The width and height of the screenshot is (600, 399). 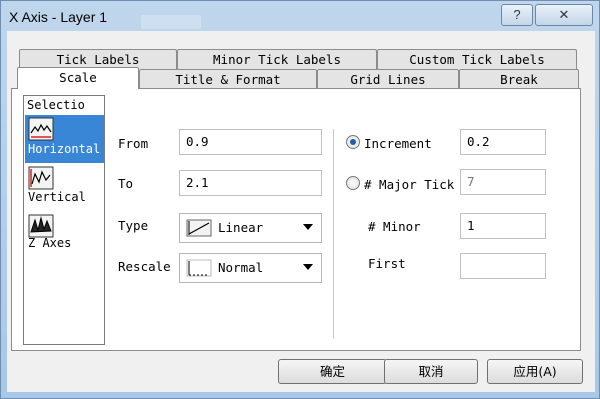 What do you see at coordinates (41, 129) in the screenshot?
I see `horizontal-axis-icon` at bounding box center [41, 129].